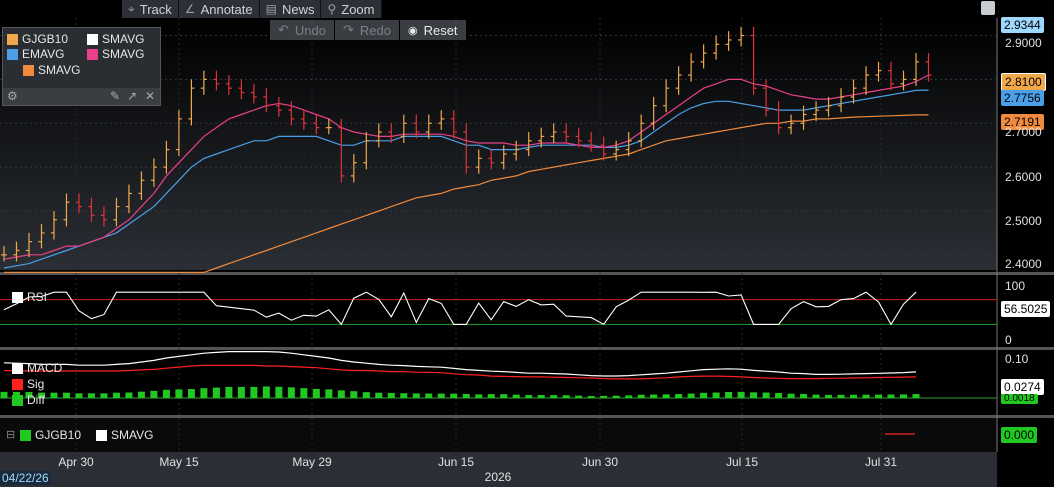  What do you see at coordinates (367, 30) in the screenshot?
I see `redo-button: ↷ Redo` at bounding box center [367, 30].